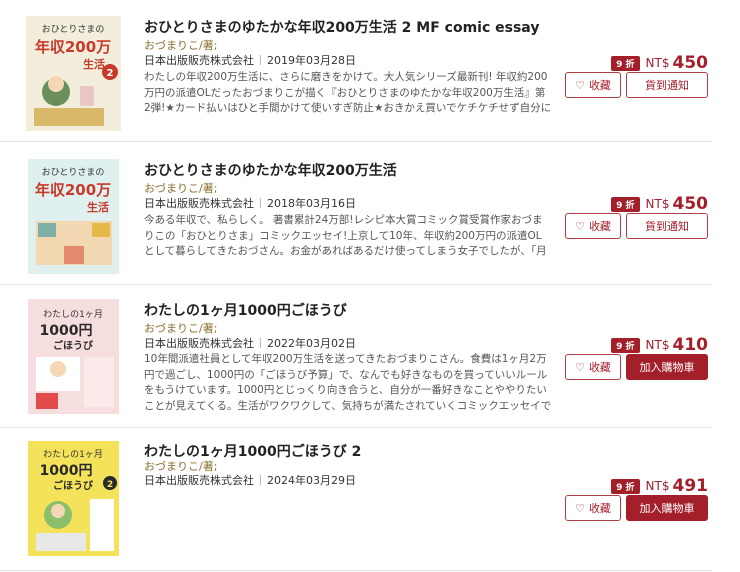  I want to click on book-title: おひとりさまのゆたかな年収200万生活 2 MF comic essay, so click(341, 27).